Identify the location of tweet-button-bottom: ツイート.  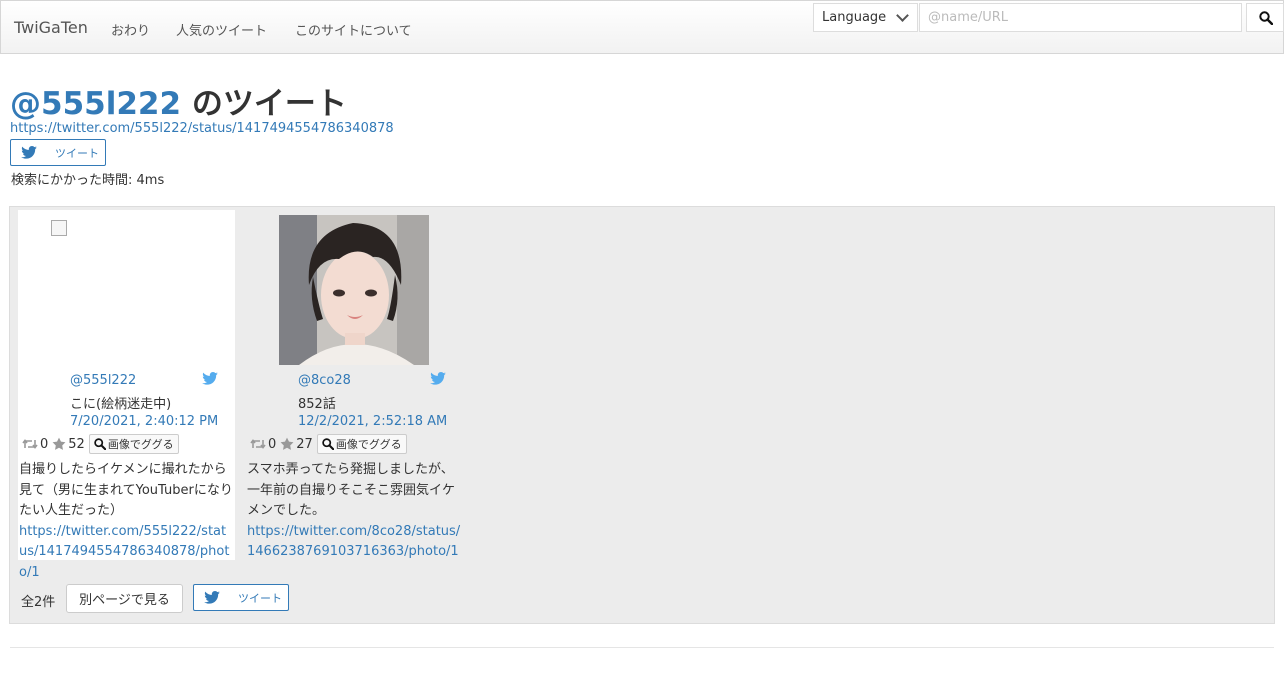
(241, 597).